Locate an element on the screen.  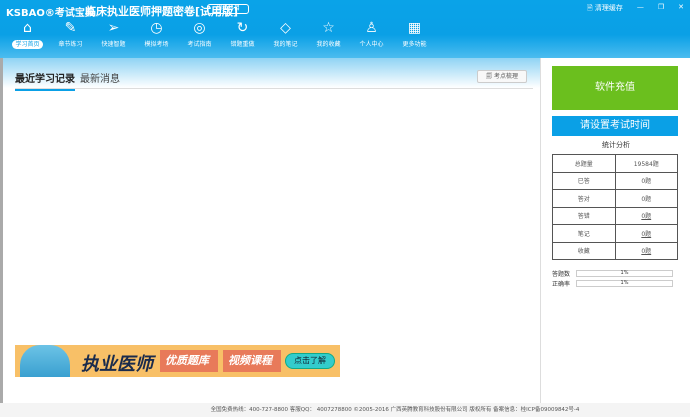
nav-item-label: 我的收藏 is located at coordinates (328, 44).